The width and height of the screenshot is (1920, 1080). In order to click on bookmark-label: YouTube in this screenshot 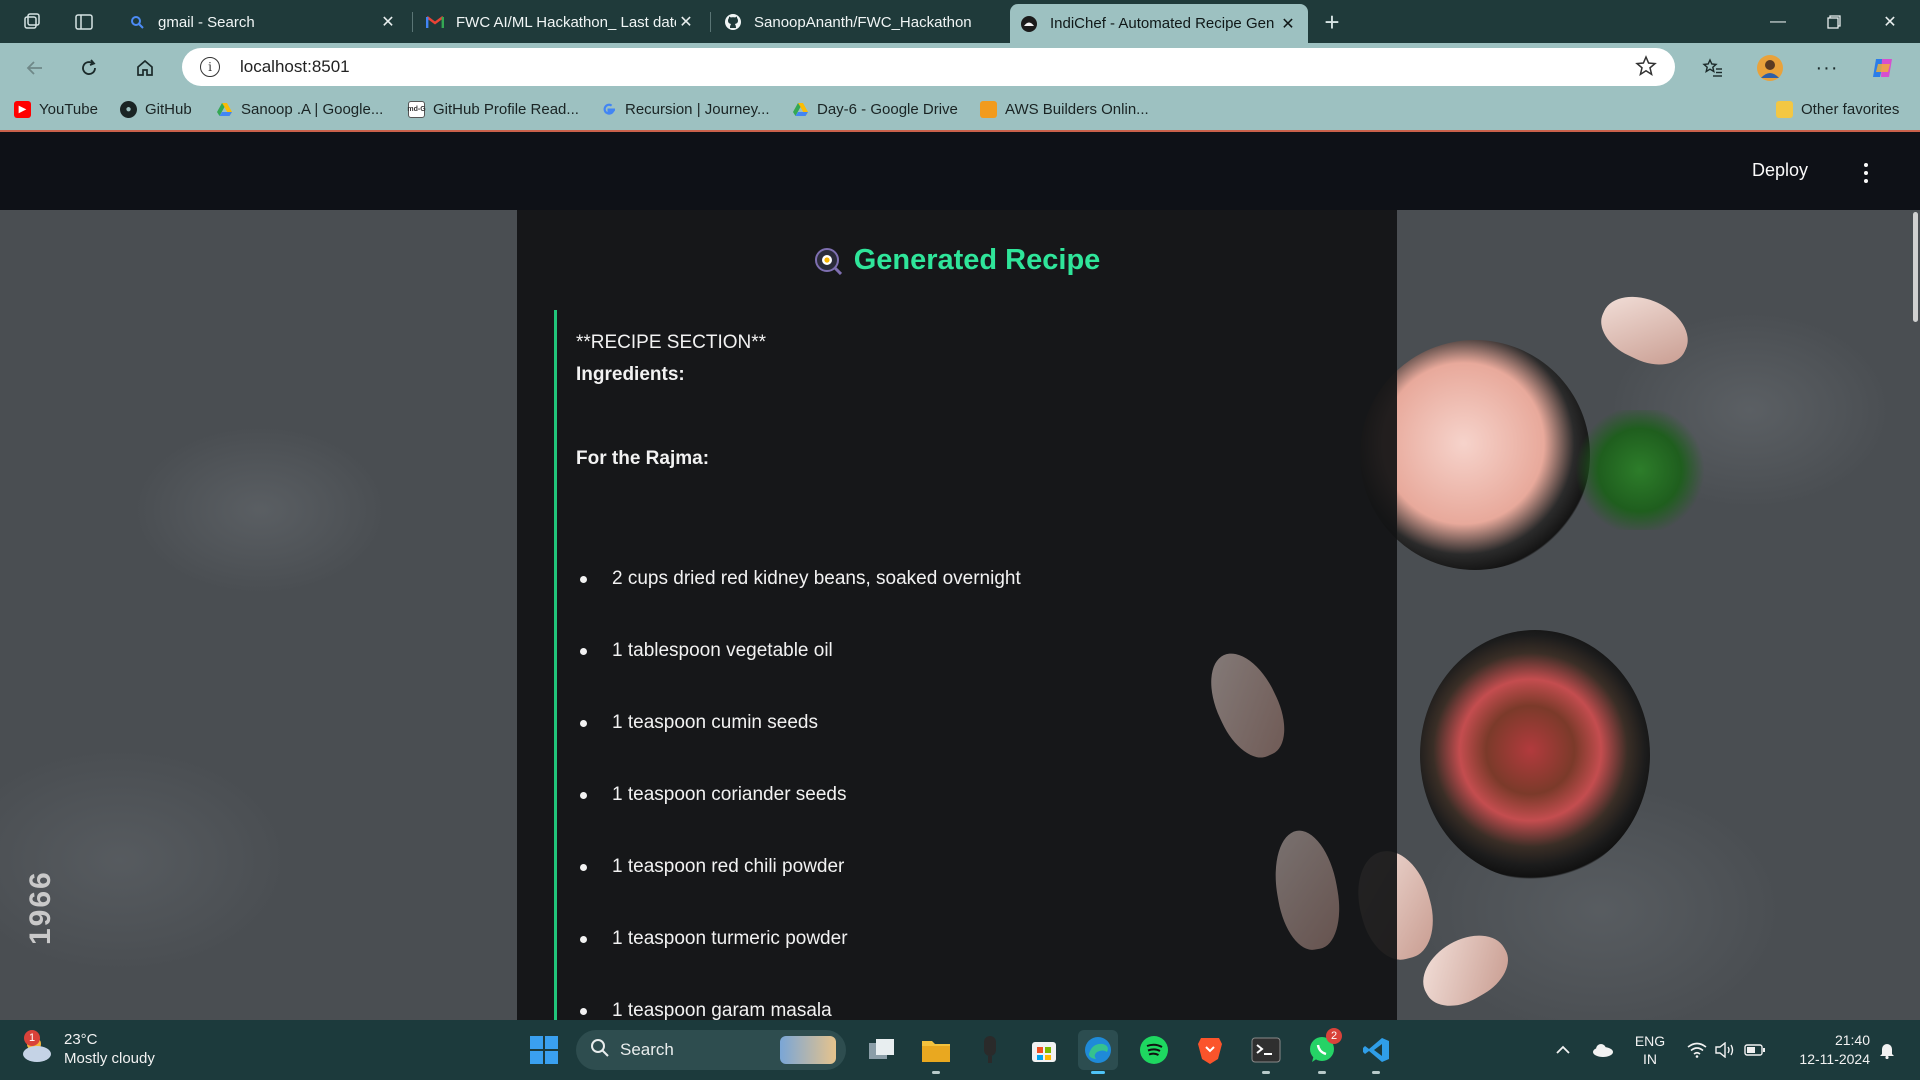, I will do `click(68, 109)`.